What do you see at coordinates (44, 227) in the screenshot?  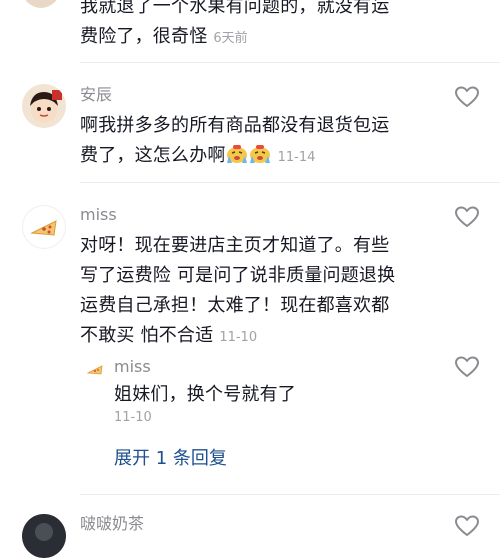 I see `avatar-miss` at bounding box center [44, 227].